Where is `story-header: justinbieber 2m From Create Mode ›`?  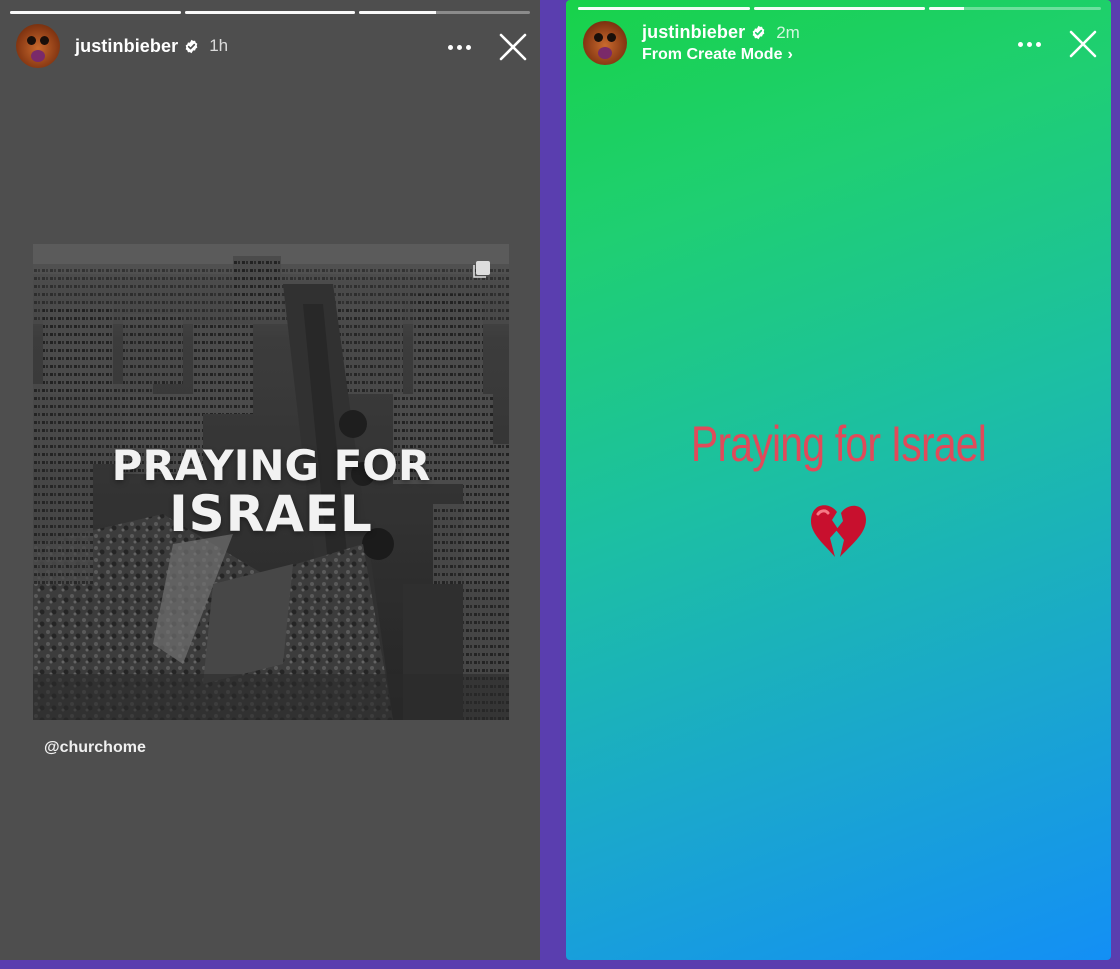
story-header: justinbieber 2m From Create Mode › is located at coordinates (691, 43).